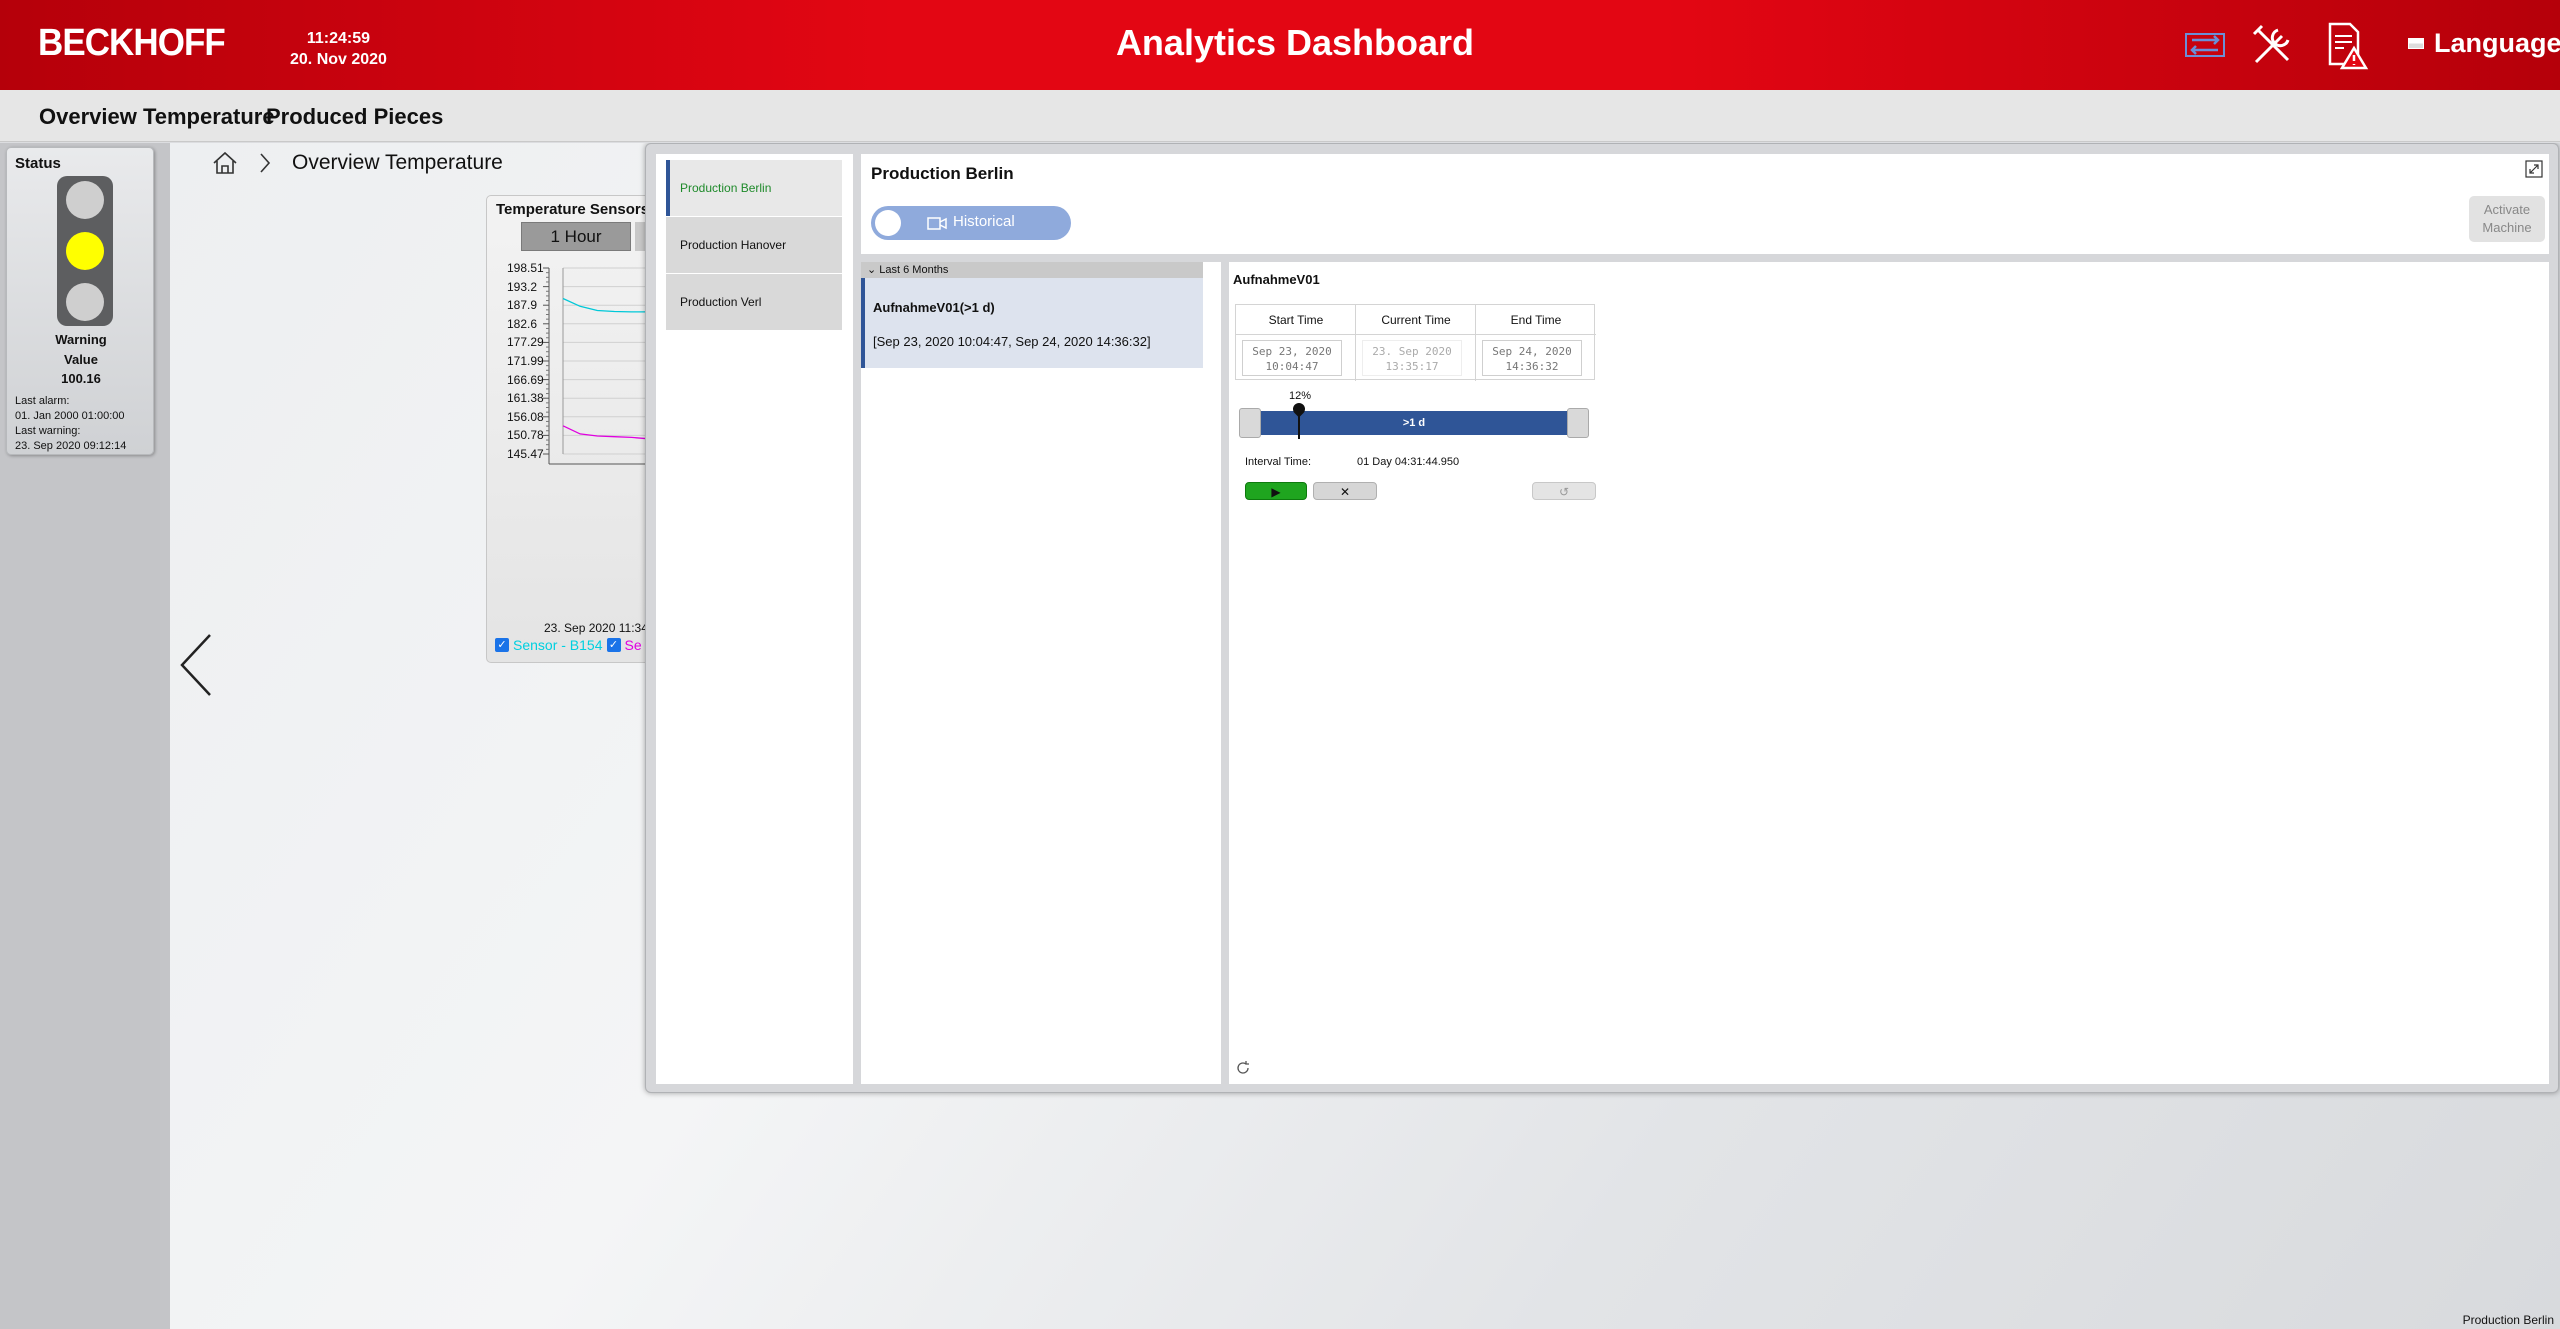 This screenshot has width=2560, height=1329. I want to click on toggle-knob, so click(888, 223).